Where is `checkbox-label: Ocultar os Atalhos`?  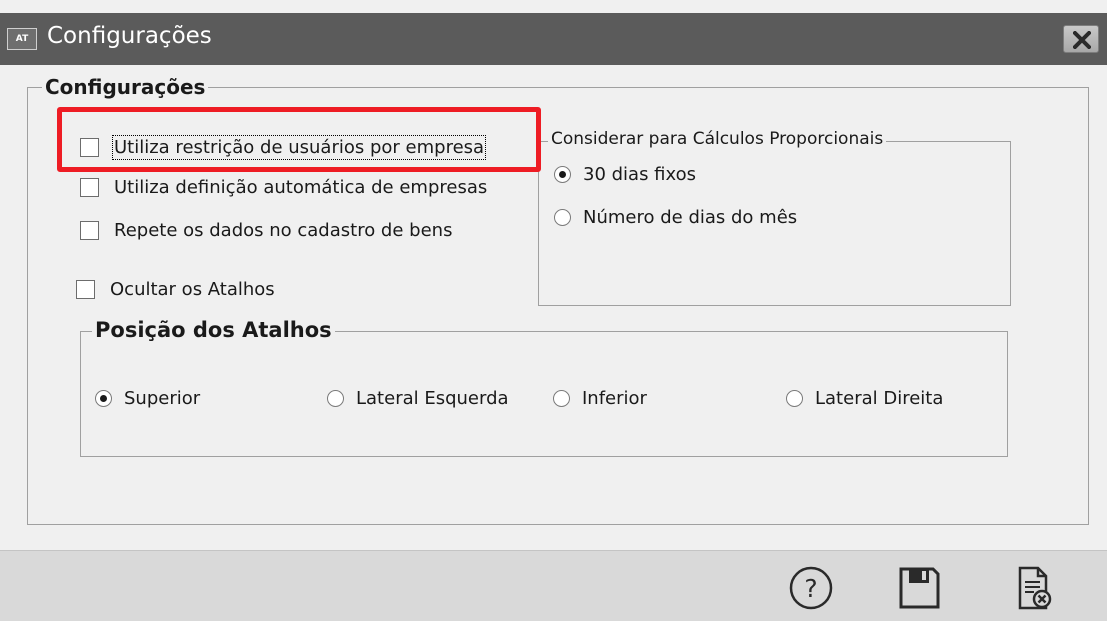
checkbox-label: Ocultar os Atalhos is located at coordinates (192, 289).